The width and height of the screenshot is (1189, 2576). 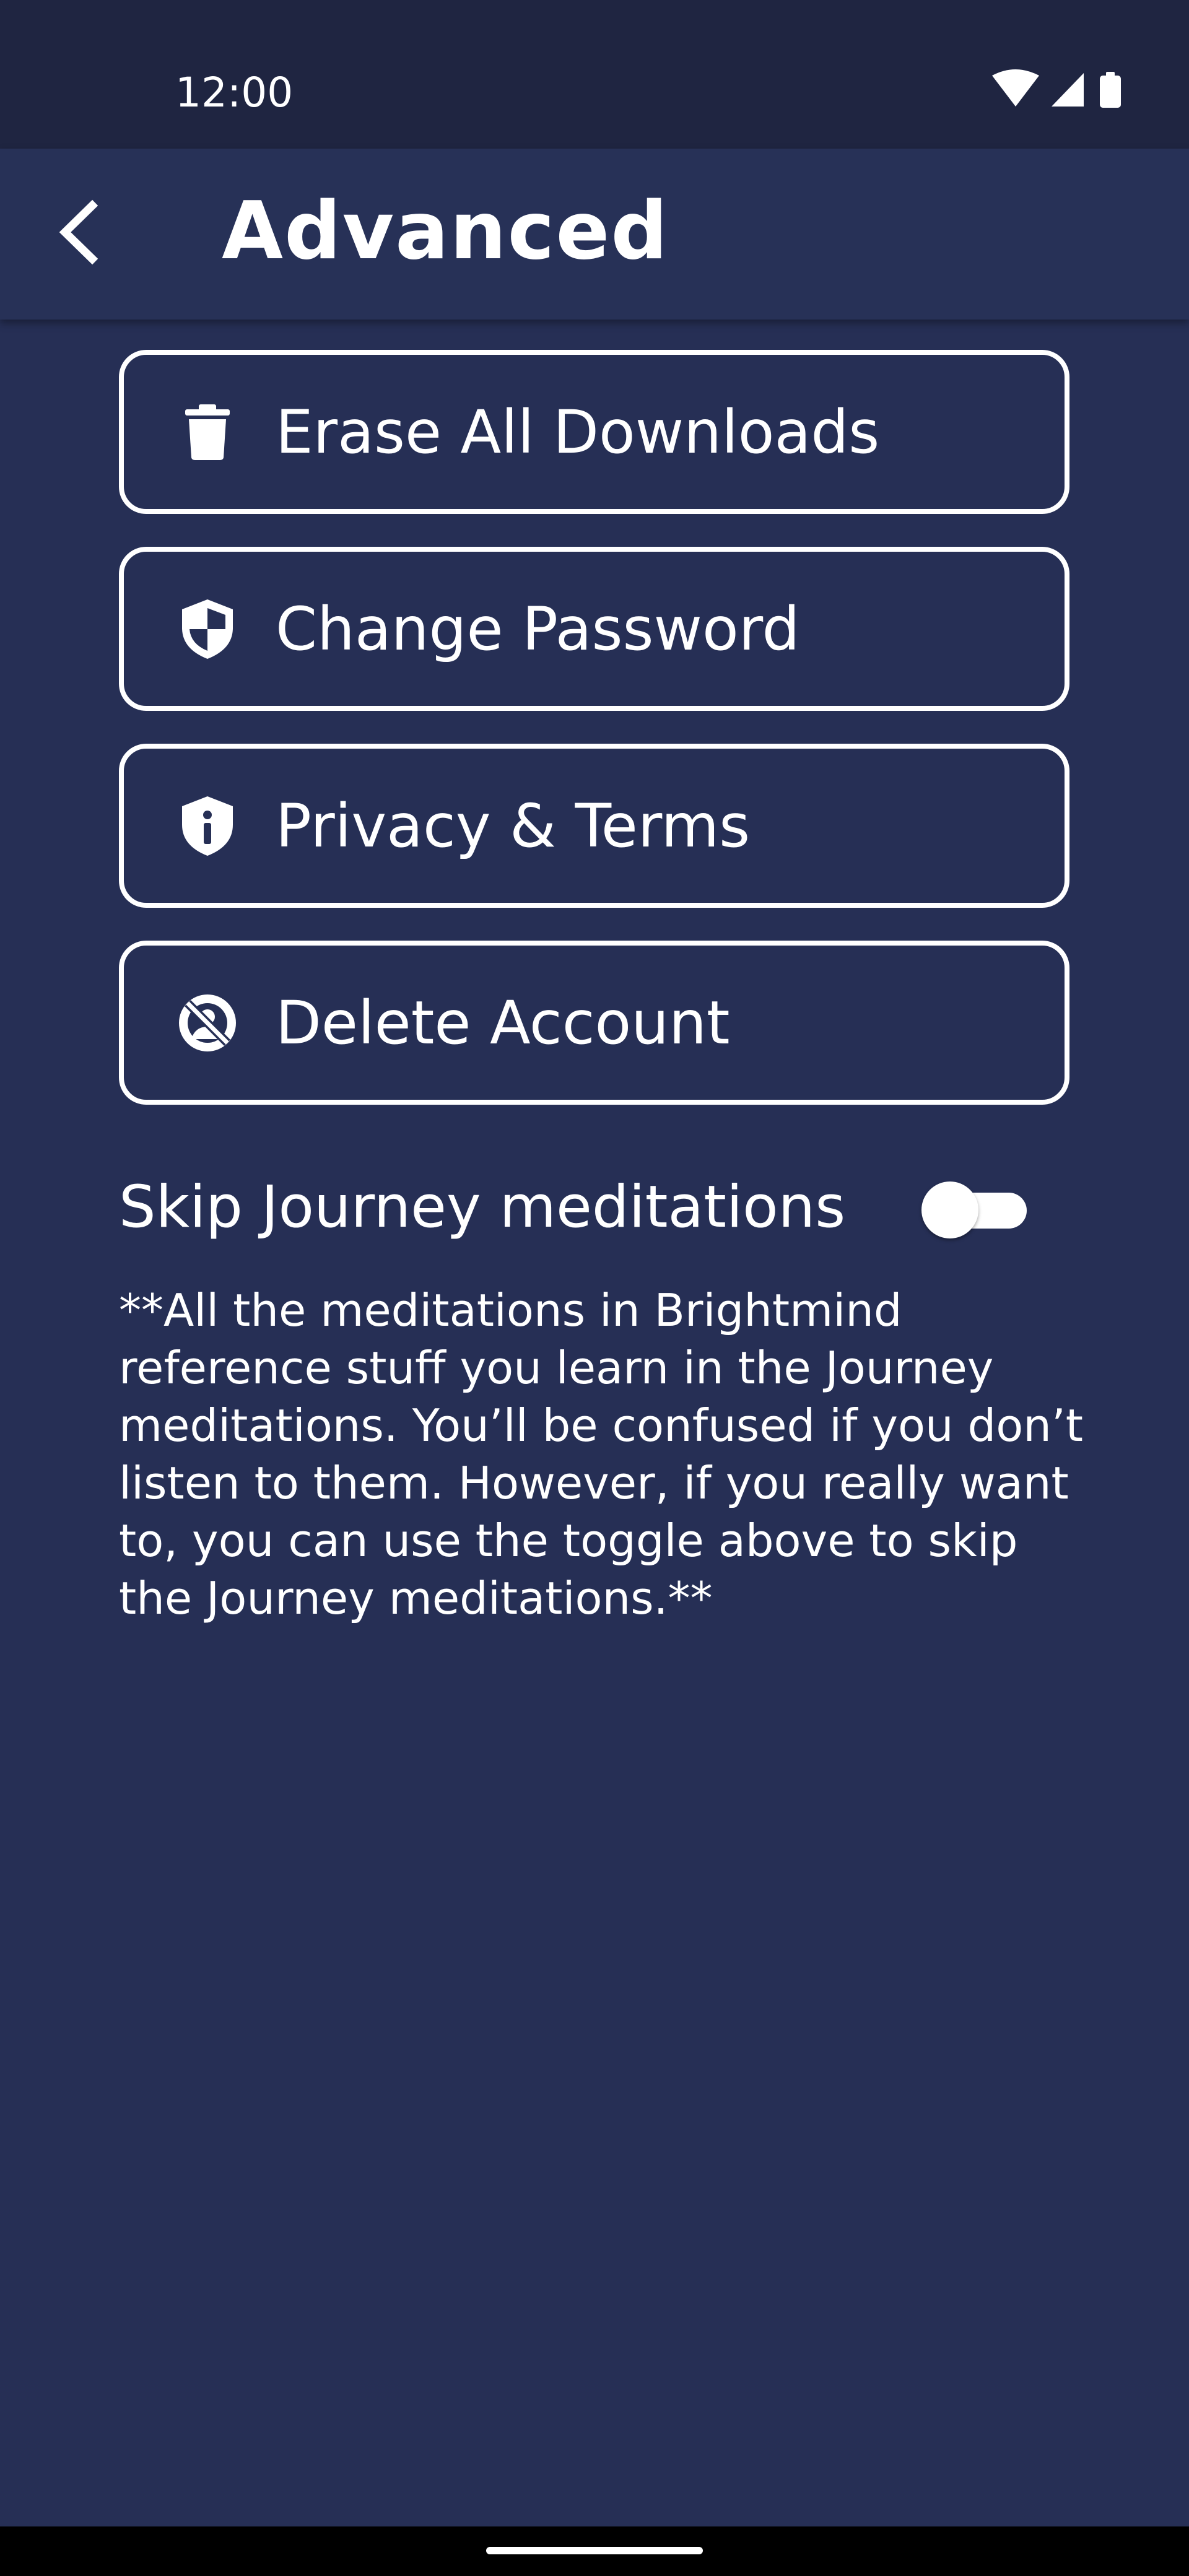 I want to click on erase-all-downloads-label: Erase All Downloads, so click(x=578, y=432).